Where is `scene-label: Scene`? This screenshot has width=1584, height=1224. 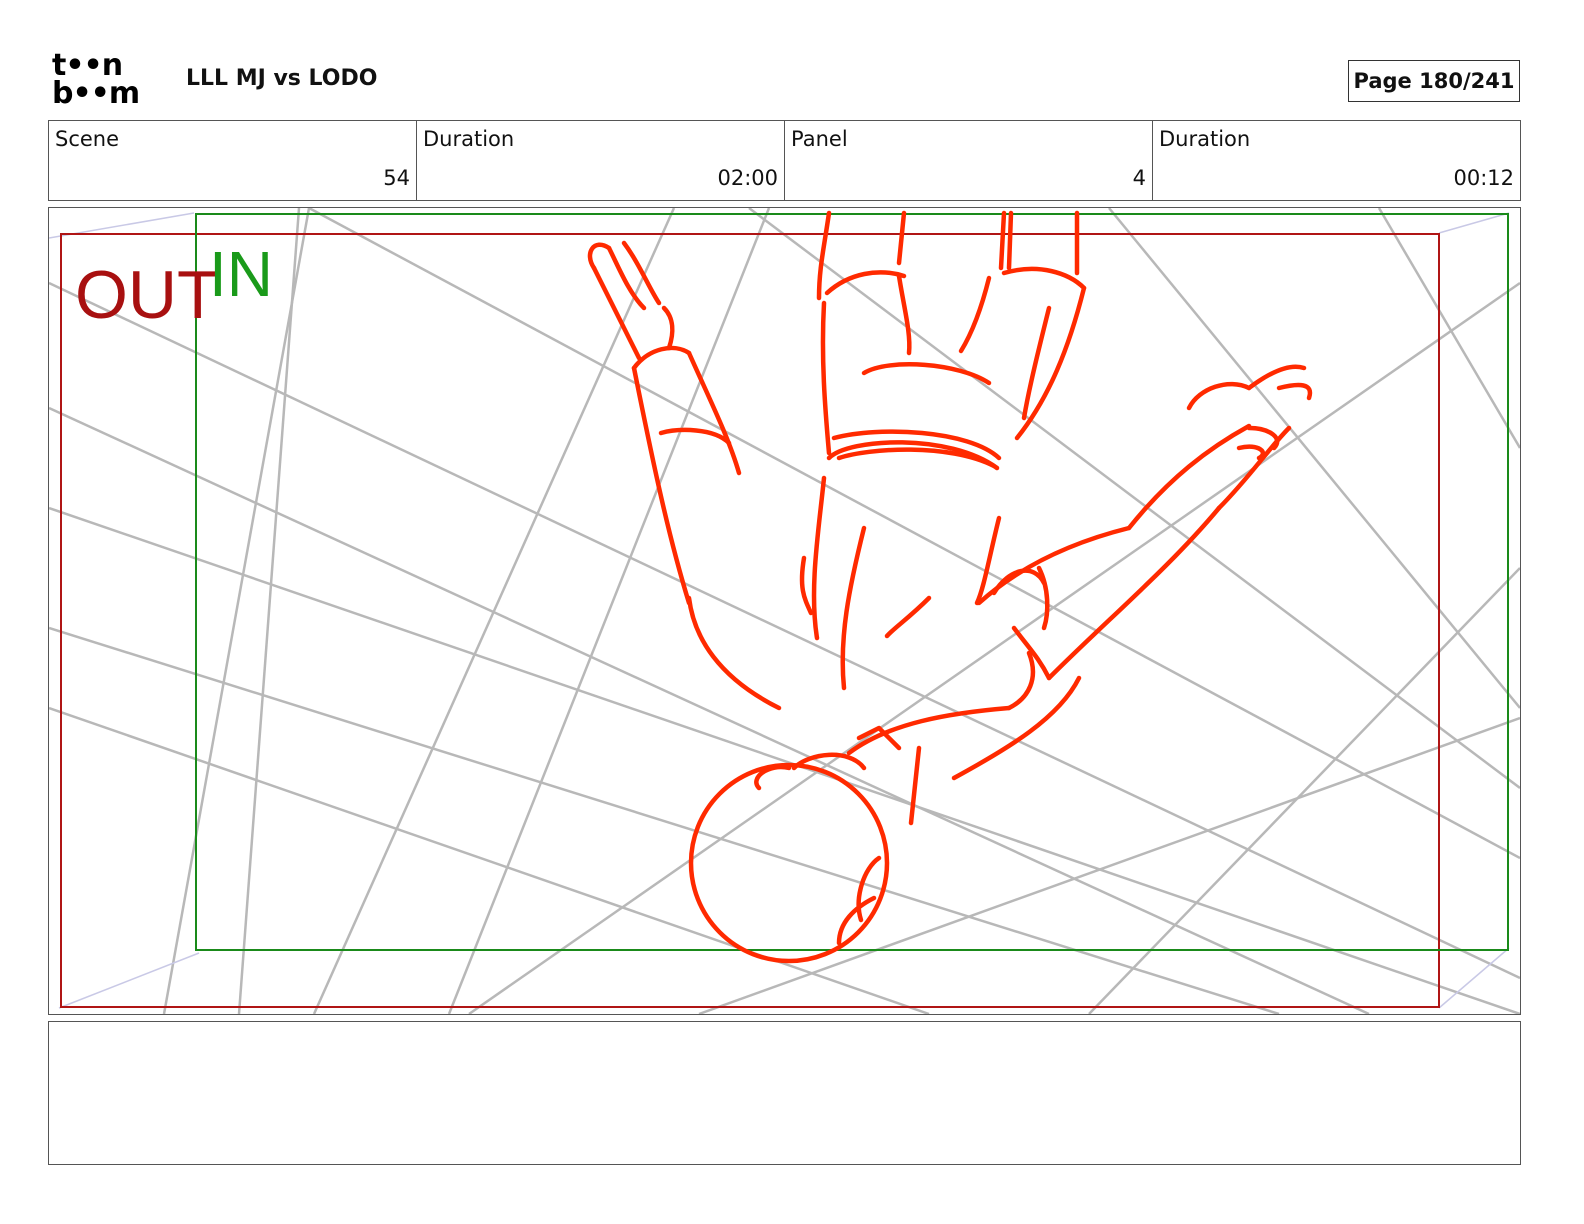
scene-label: Scene is located at coordinates (87, 139).